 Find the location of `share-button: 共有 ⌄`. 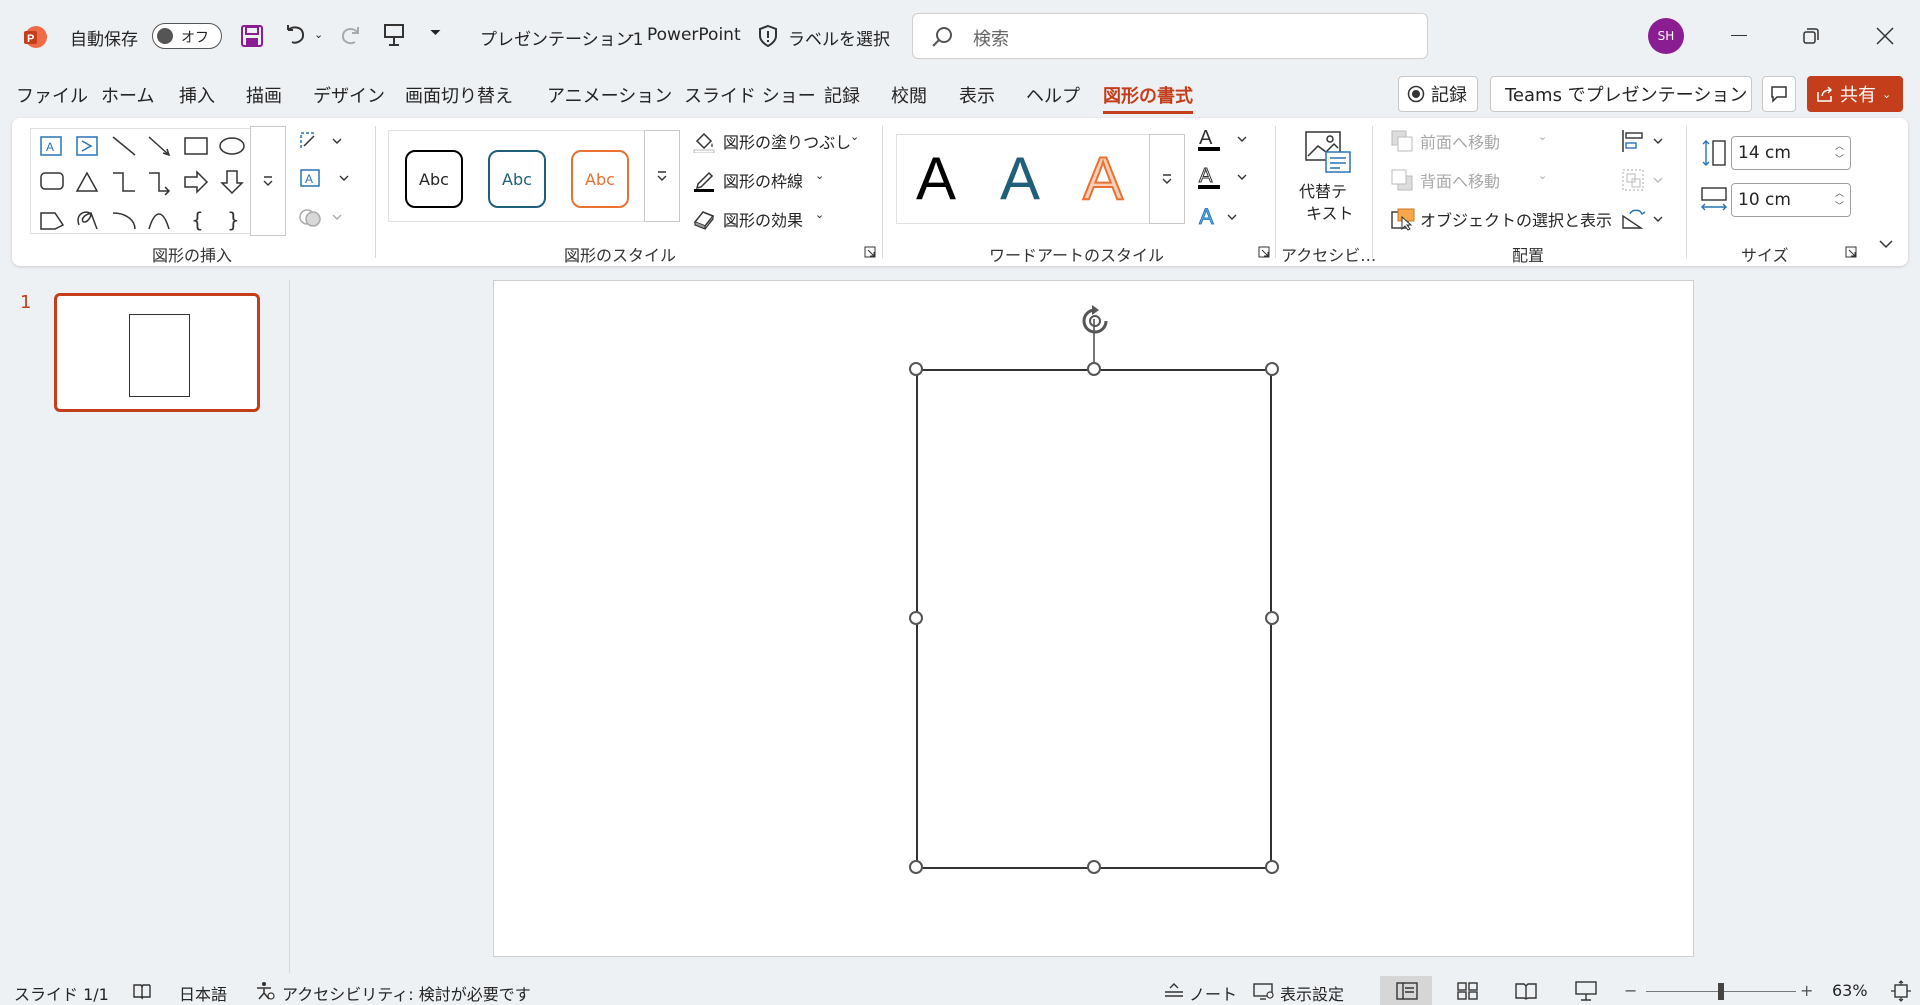

share-button: 共有 ⌄ is located at coordinates (1855, 94).